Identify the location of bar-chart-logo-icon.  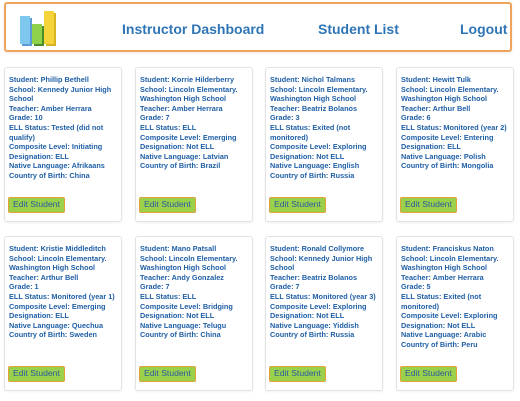
(38, 29).